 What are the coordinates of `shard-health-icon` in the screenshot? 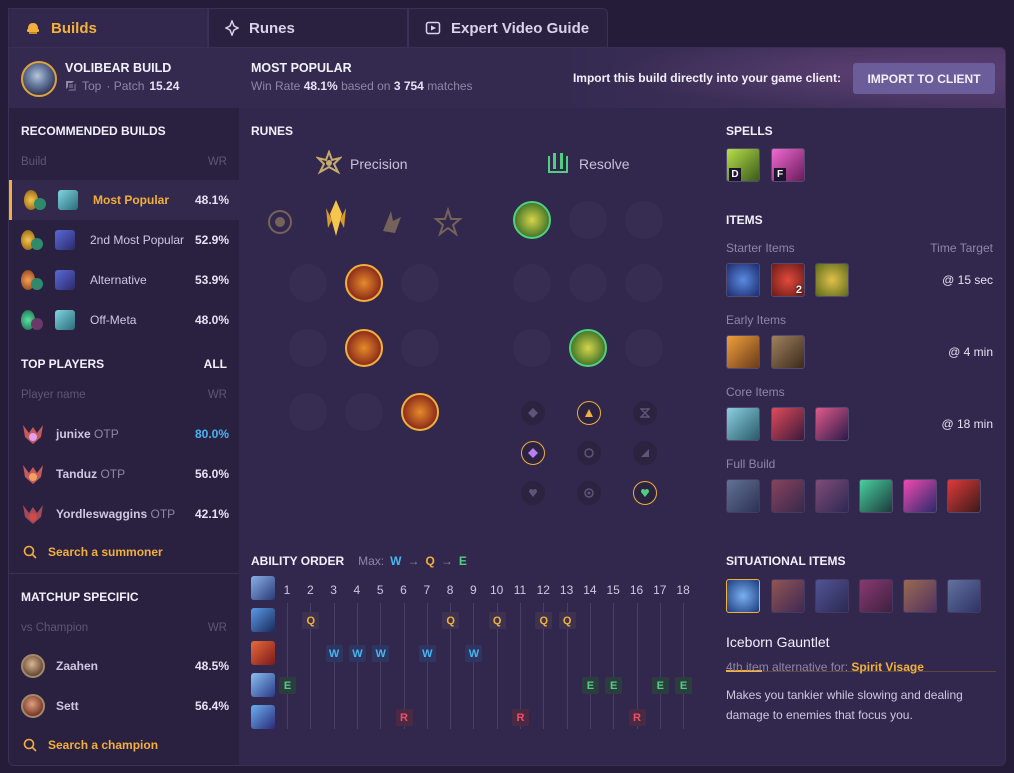 It's located at (533, 493).